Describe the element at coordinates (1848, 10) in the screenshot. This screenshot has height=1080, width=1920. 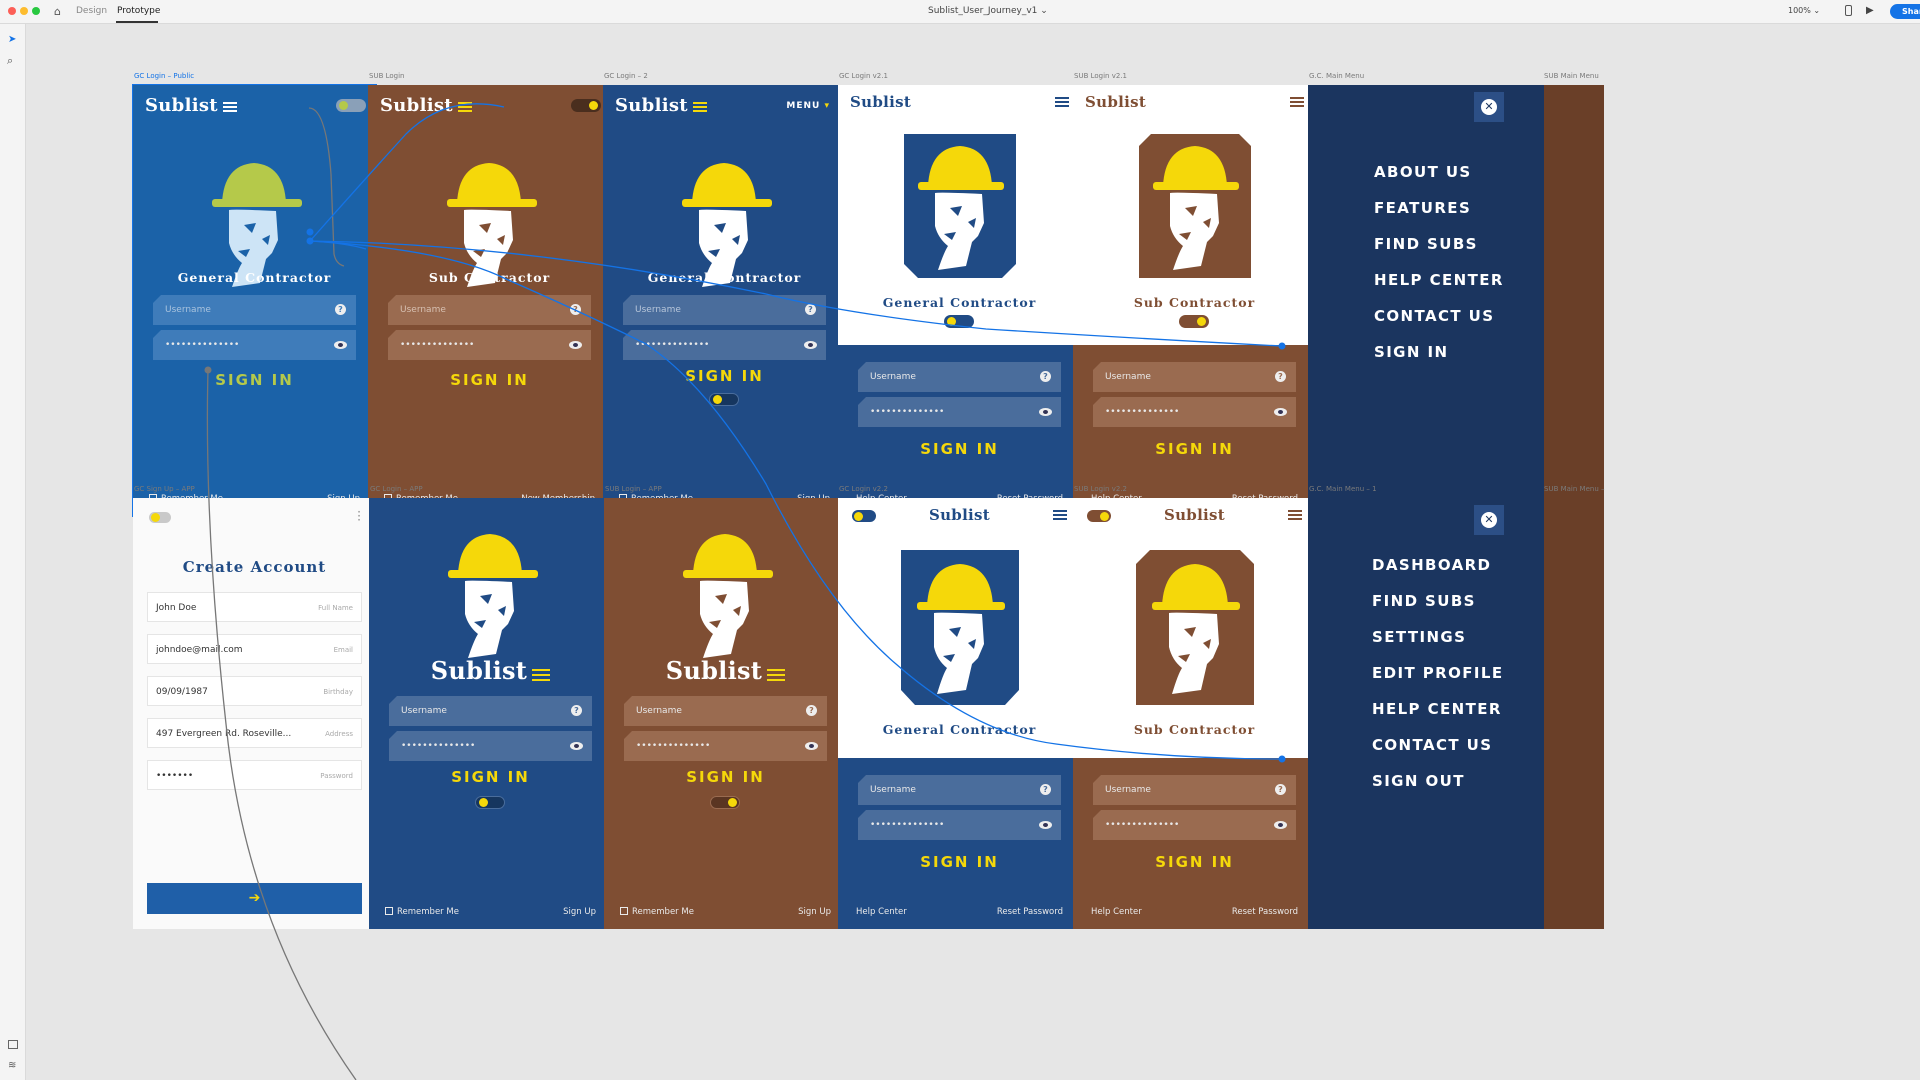
I see `device-preview-icon` at that location.